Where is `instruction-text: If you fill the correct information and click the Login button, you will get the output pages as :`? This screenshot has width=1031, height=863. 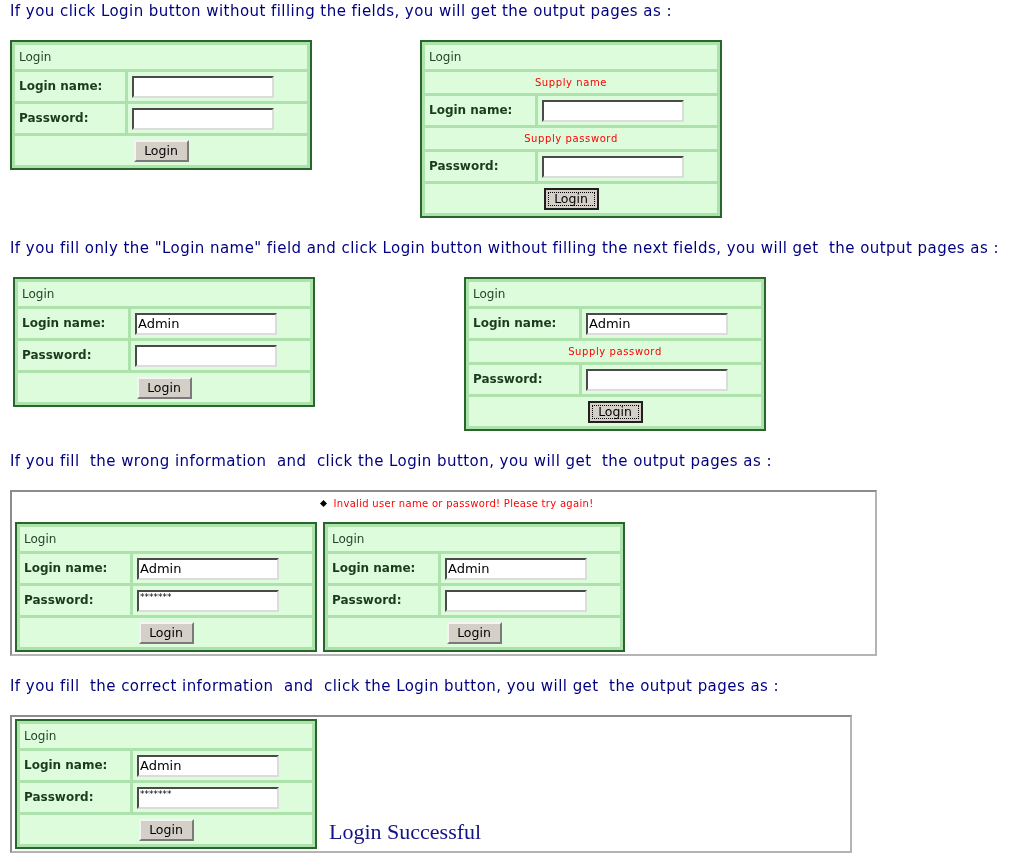 instruction-text: If you fill the correct information and click the Login button, you will get the output pages as : is located at coordinates (394, 686).